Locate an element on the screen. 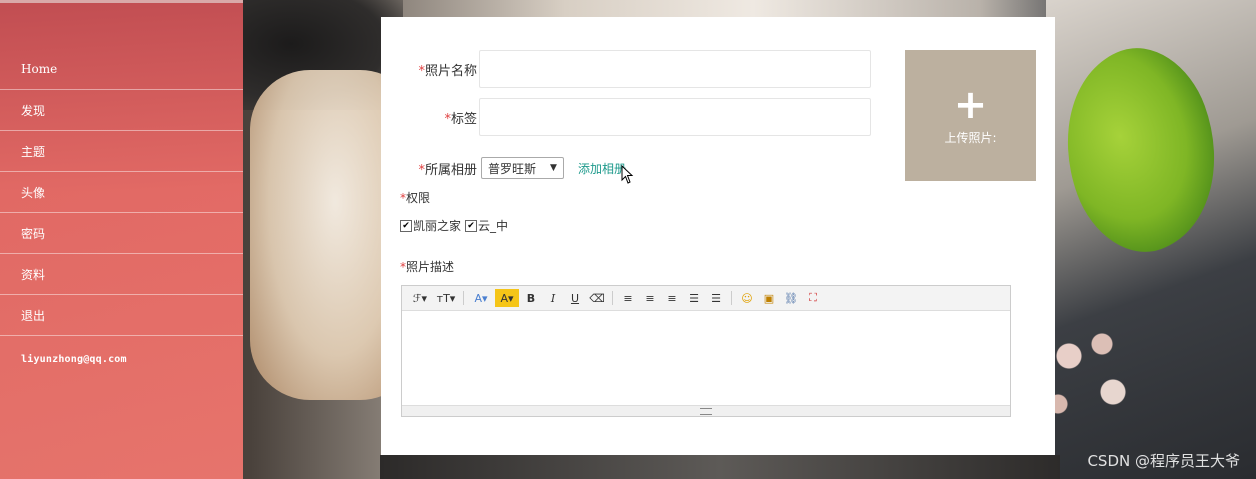 This screenshot has width=1256, height=479. upload-photo-button: + 上传照片: is located at coordinates (970, 115).